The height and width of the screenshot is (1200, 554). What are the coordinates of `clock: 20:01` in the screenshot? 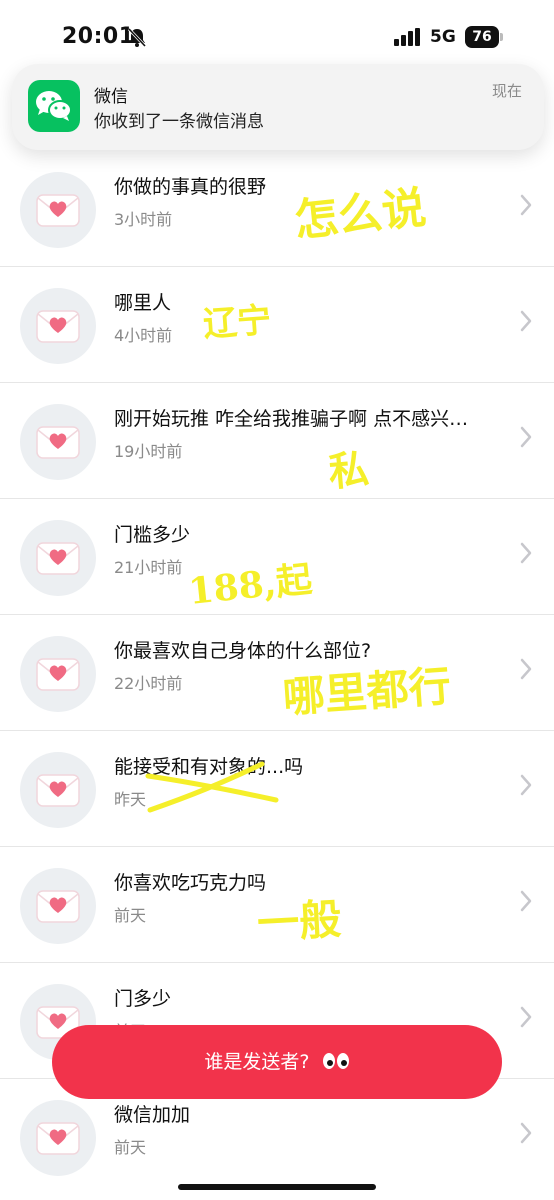 It's located at (98, 36).